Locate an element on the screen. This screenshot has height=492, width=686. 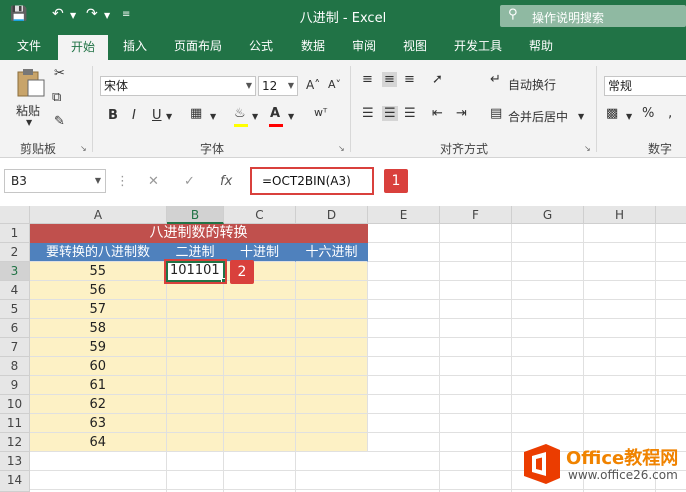
column-header-g: G is located at coordinates (548, 215).